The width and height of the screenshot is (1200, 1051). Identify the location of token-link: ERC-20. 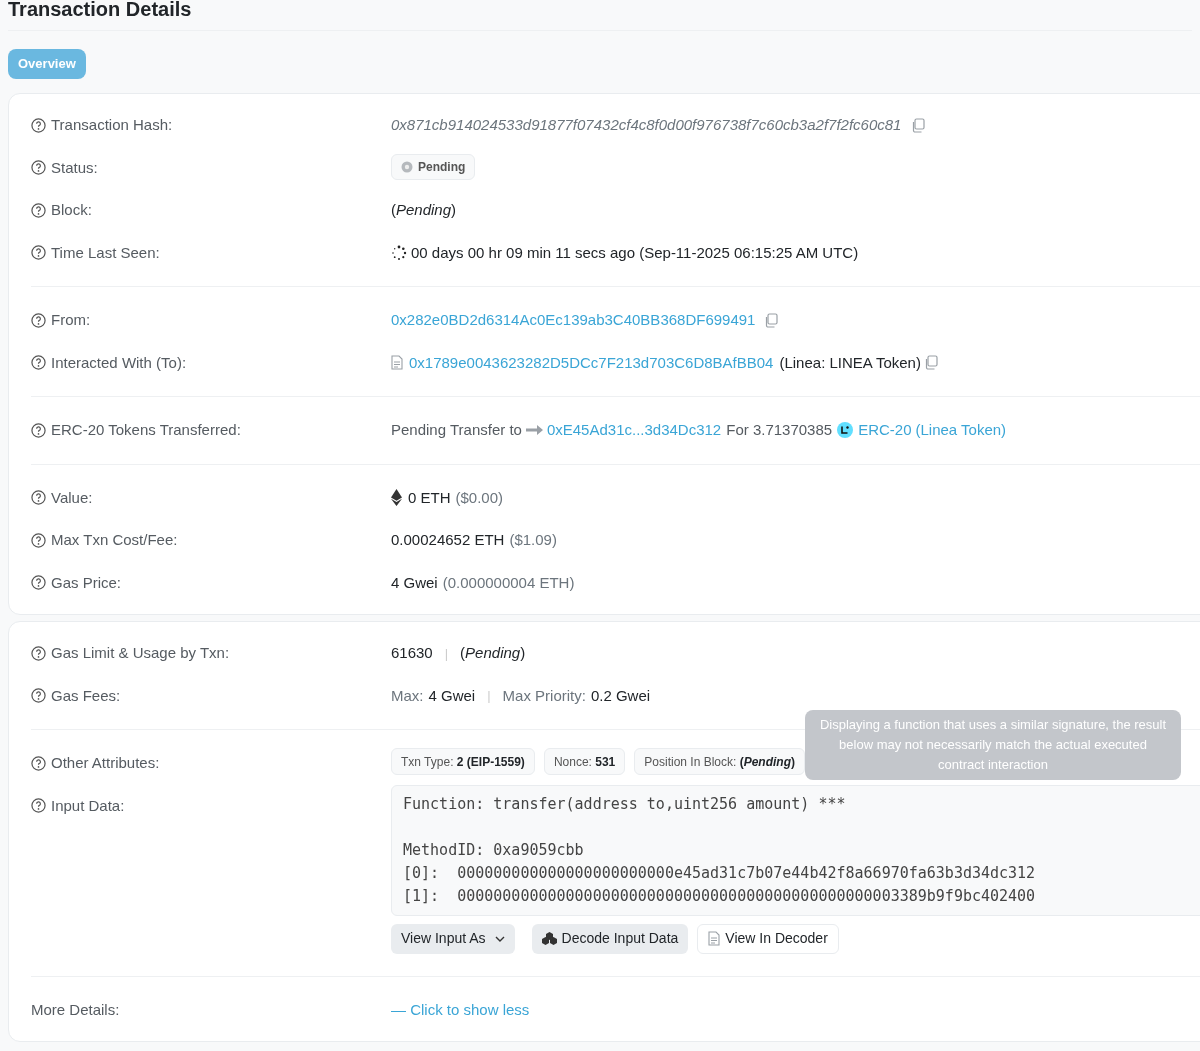
(885, 430).